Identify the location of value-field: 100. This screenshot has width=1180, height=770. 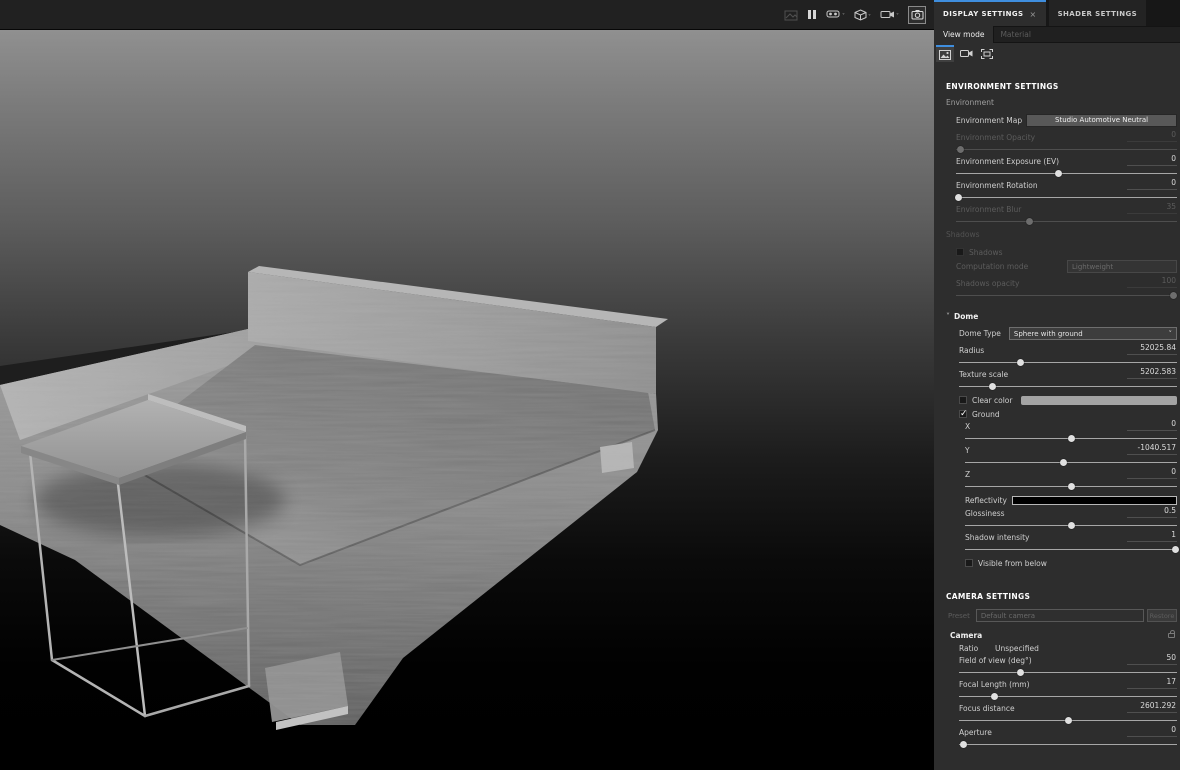
(1152, 282).